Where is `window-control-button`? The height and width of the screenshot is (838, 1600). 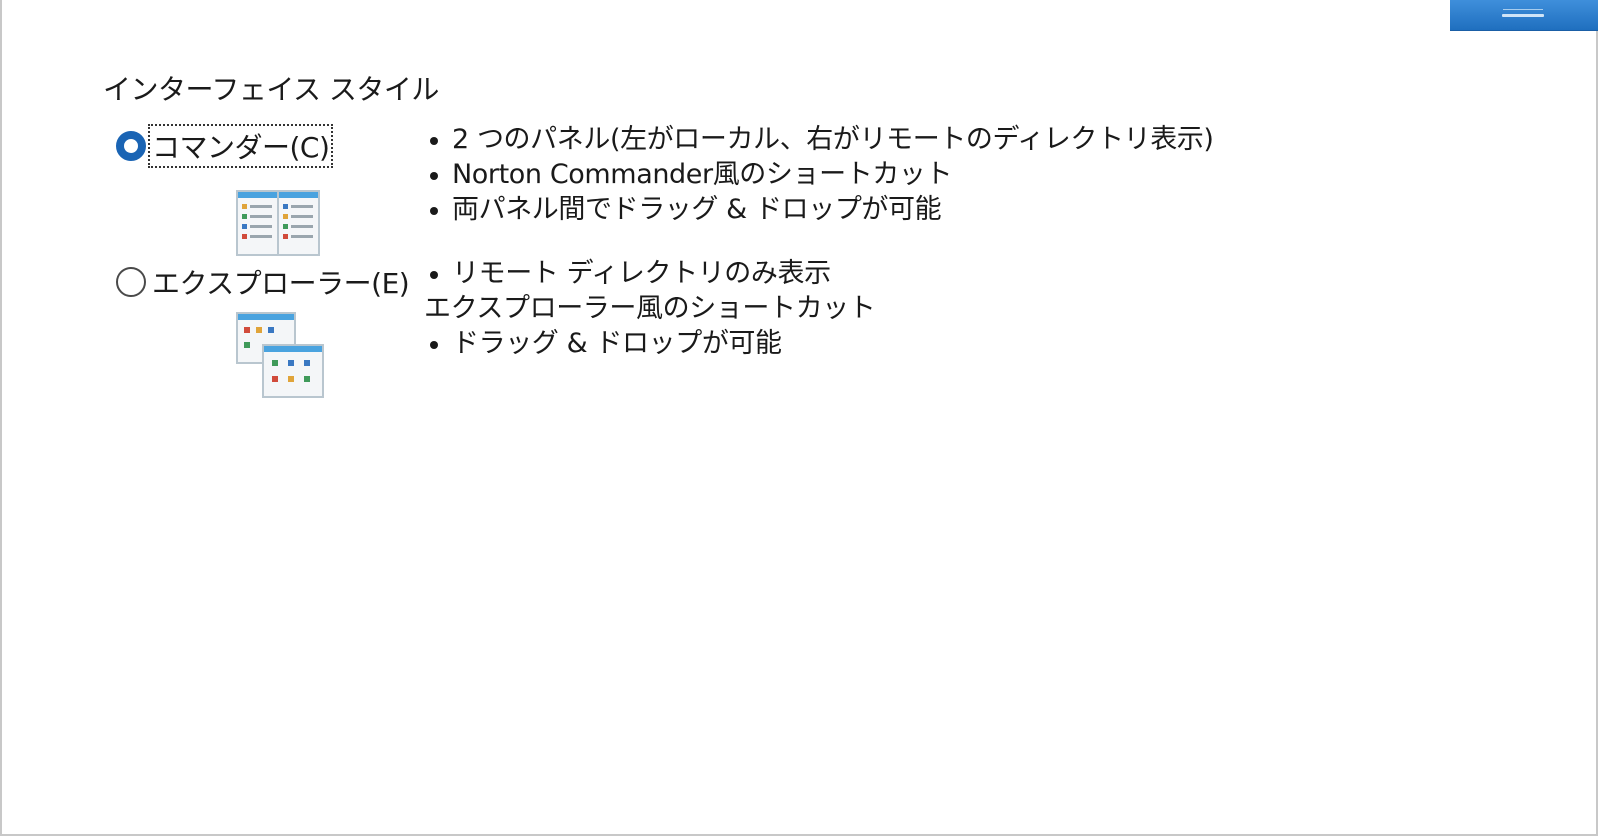
window-control-button is located at coordinates (1524, 15).